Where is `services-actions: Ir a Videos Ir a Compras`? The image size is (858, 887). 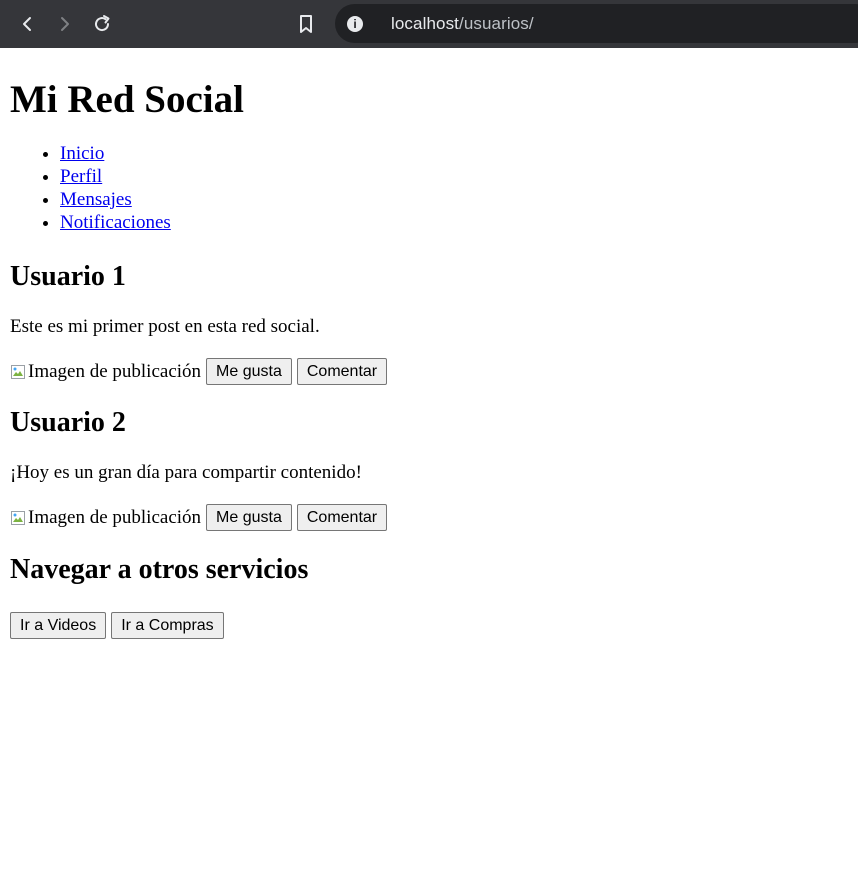
services-actions: Ir a Videos Ir a Compras is located at coordinates (430, 625).